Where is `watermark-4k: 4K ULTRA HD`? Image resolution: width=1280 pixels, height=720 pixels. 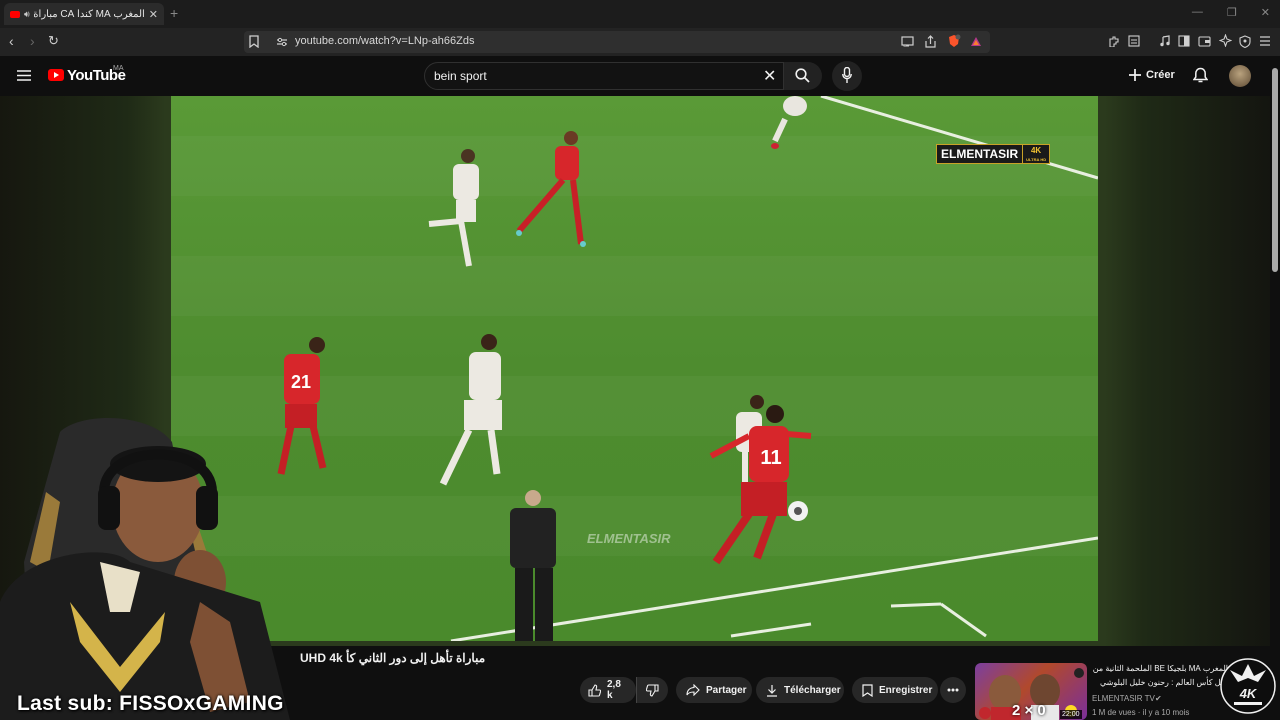 watermark-4k: 4K ULTRA HD is located at coordinates (1037, 154).